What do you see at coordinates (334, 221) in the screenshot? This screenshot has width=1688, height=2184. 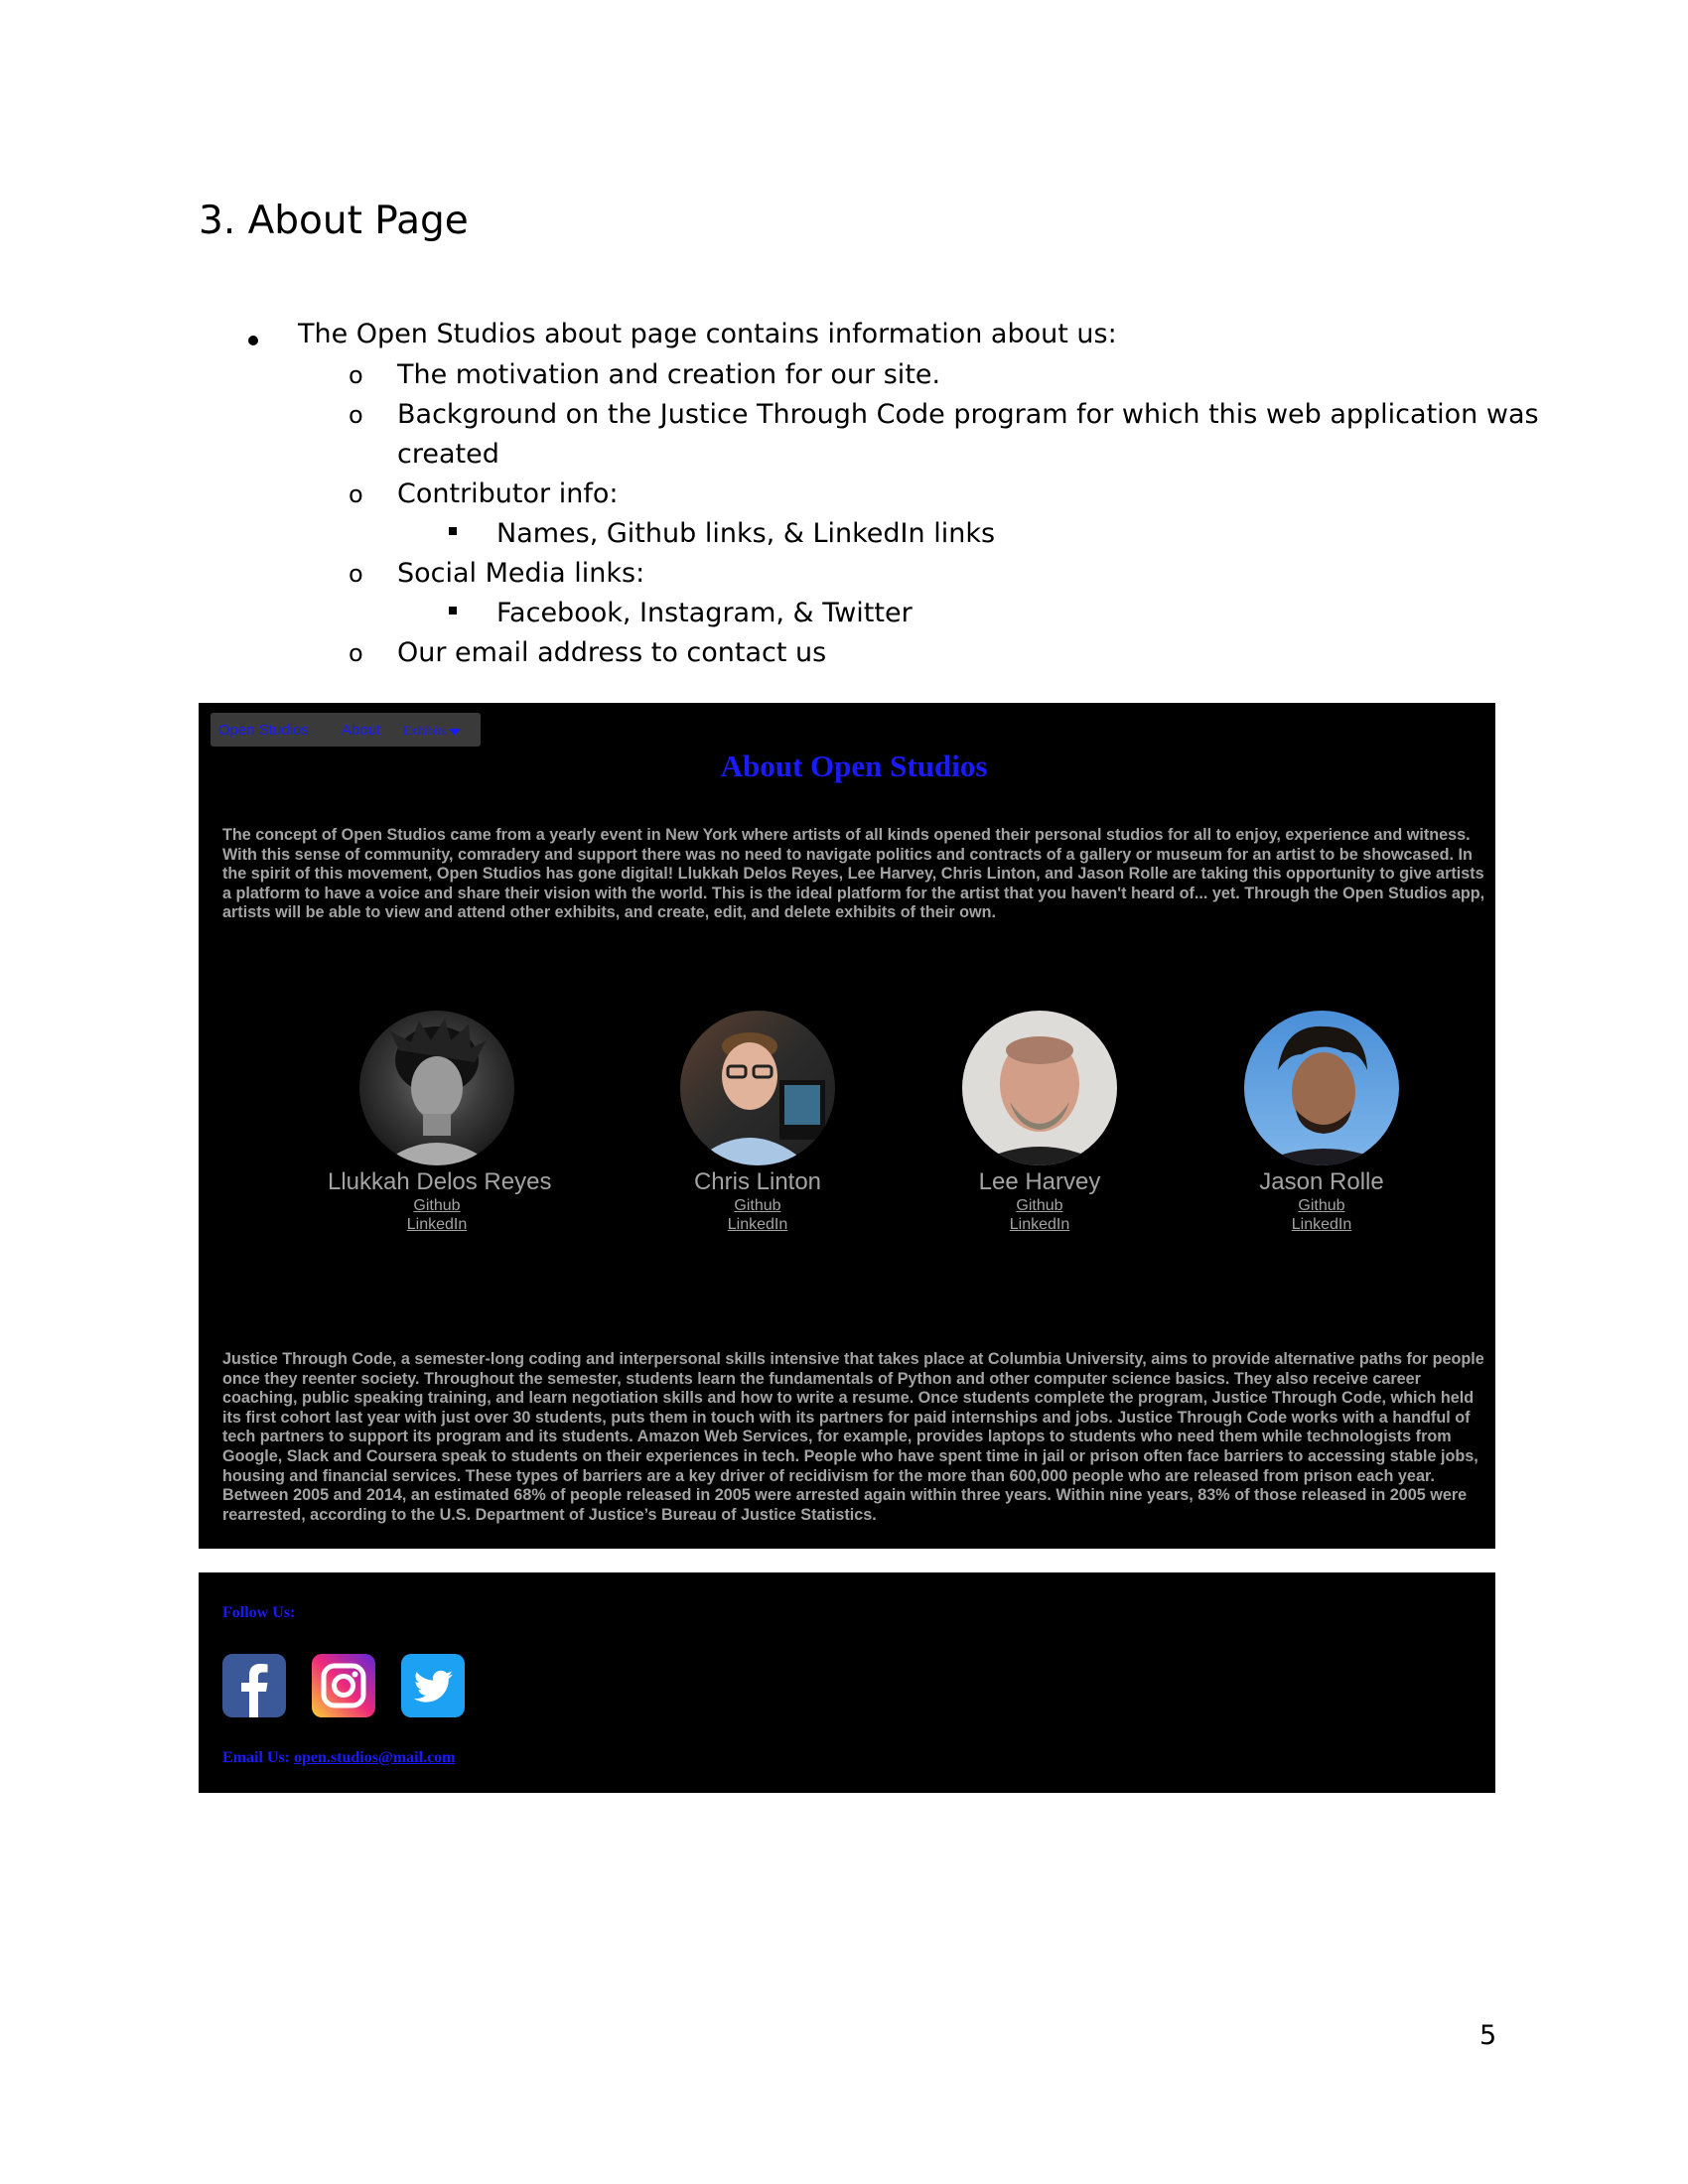 I see `section-heading: 3. About Page` at bounding box center [334, 221].